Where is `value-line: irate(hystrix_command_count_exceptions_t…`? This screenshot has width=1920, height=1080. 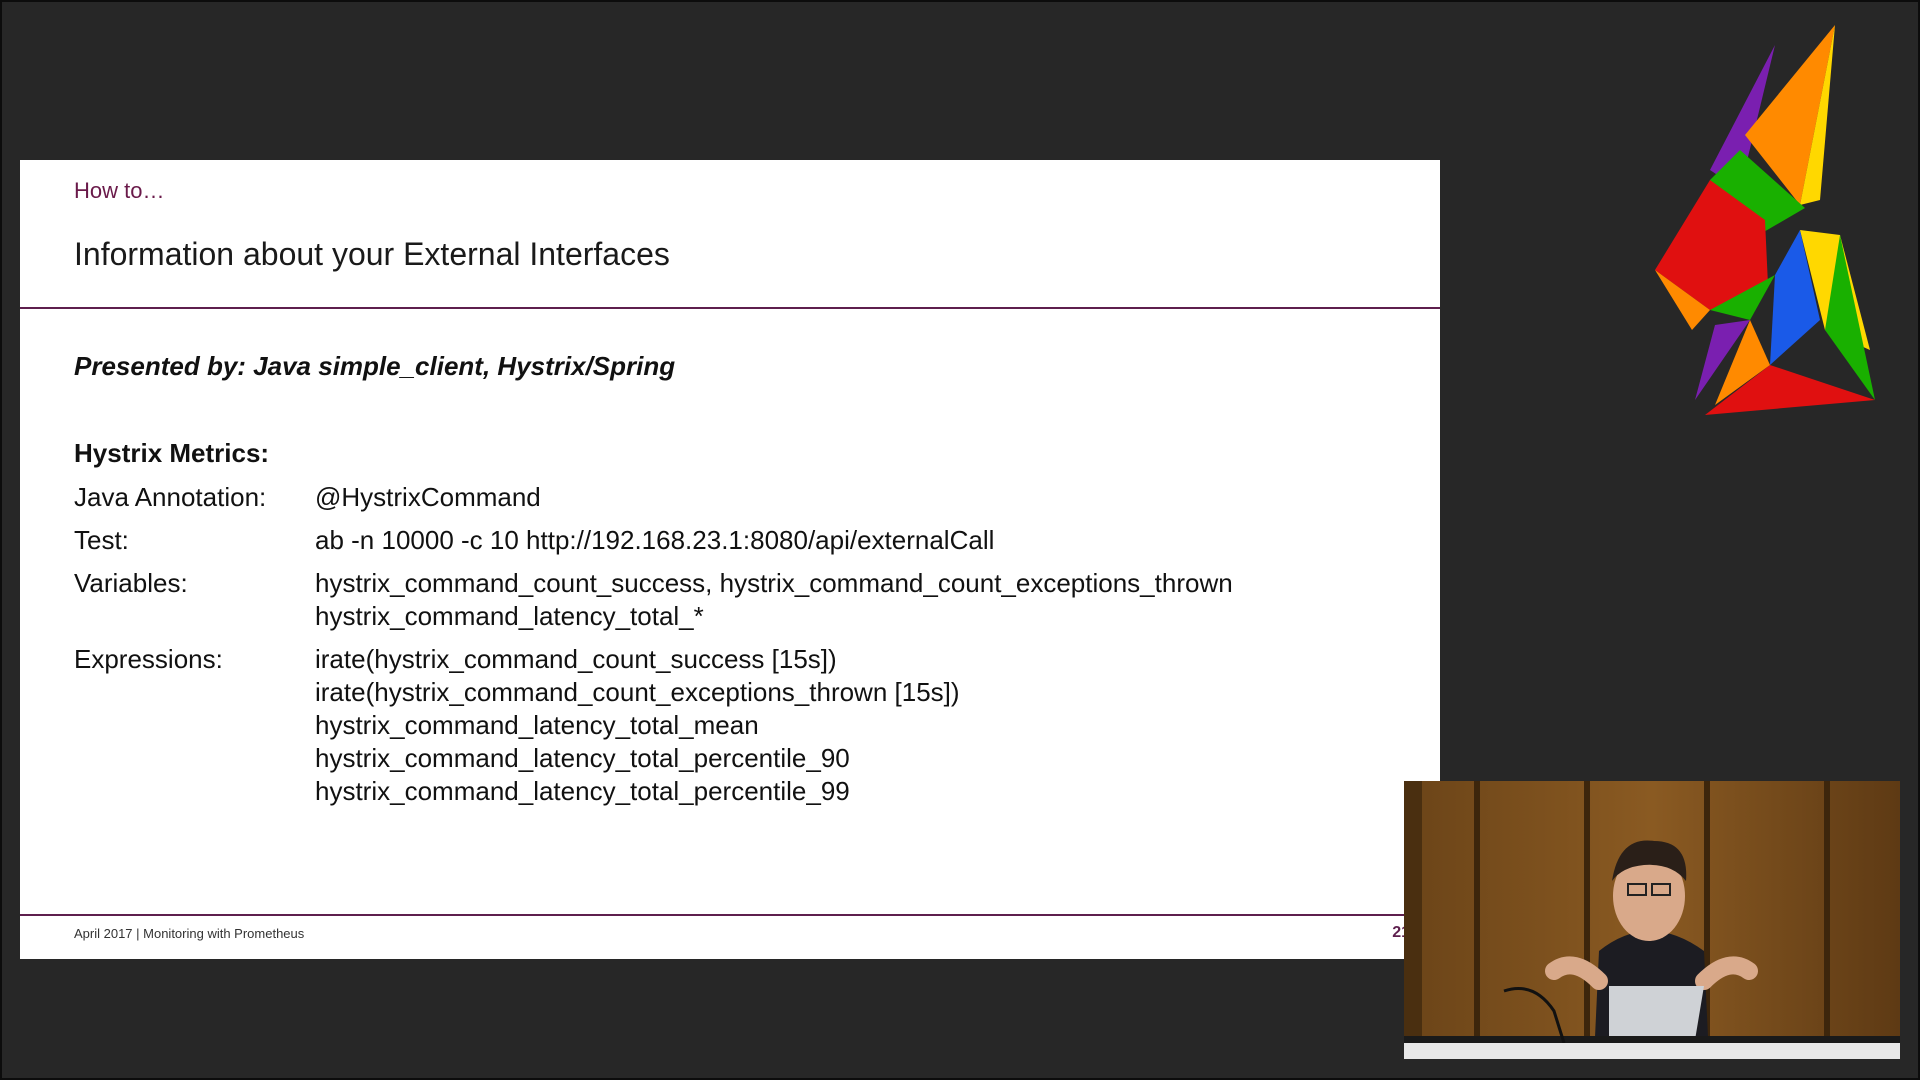 value-line: irate(hystrix_command_count_exceptions_t… is located at coordinates (637, 692).